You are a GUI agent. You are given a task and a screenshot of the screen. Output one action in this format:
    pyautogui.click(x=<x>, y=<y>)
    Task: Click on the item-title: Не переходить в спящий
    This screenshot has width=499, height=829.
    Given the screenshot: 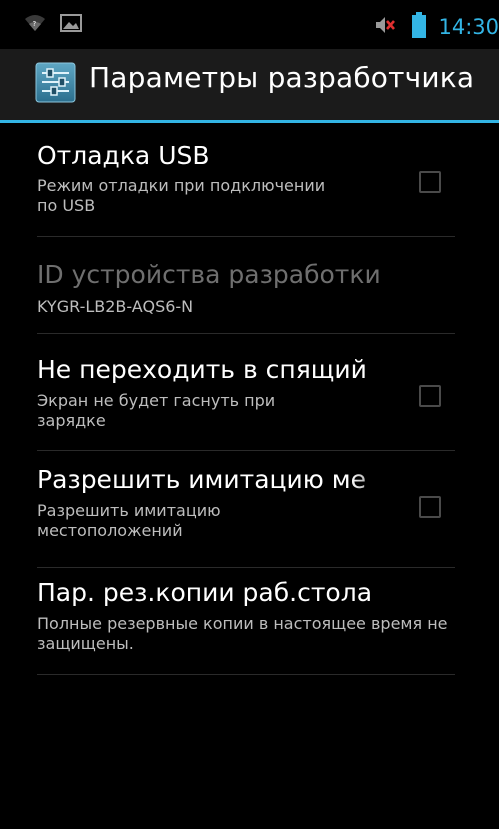 What is the action you would take?
    pyautogui.click(x=202, y=369)
    